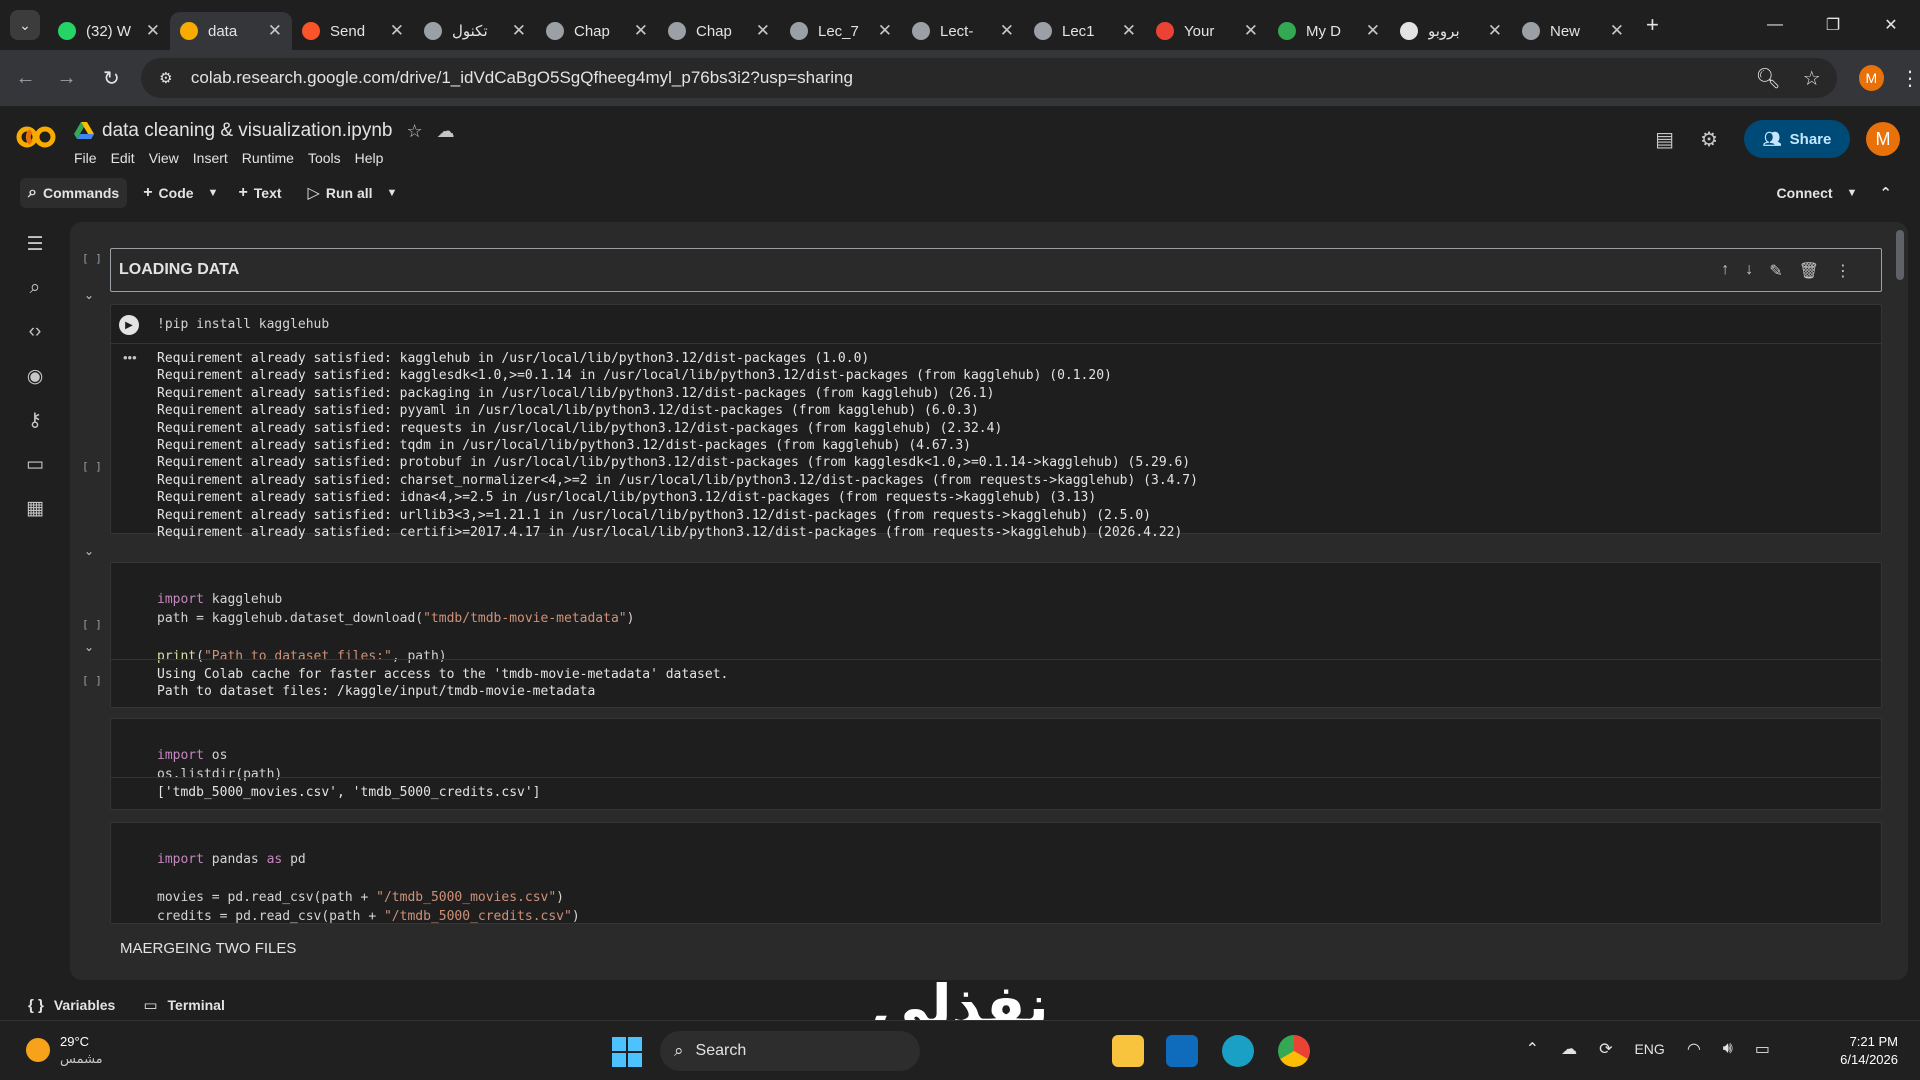 This screenshot has height=1080, width=1920. I want to click on zoom-icon: 🔍︎, so click(1767, 78).